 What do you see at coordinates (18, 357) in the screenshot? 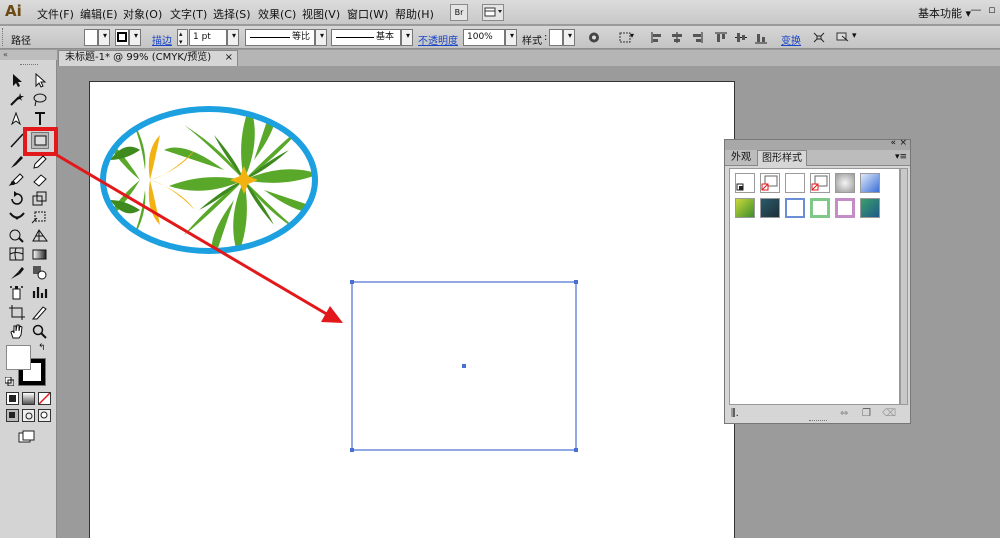
I see `fill-color-front` at bounding box center [18, 357].